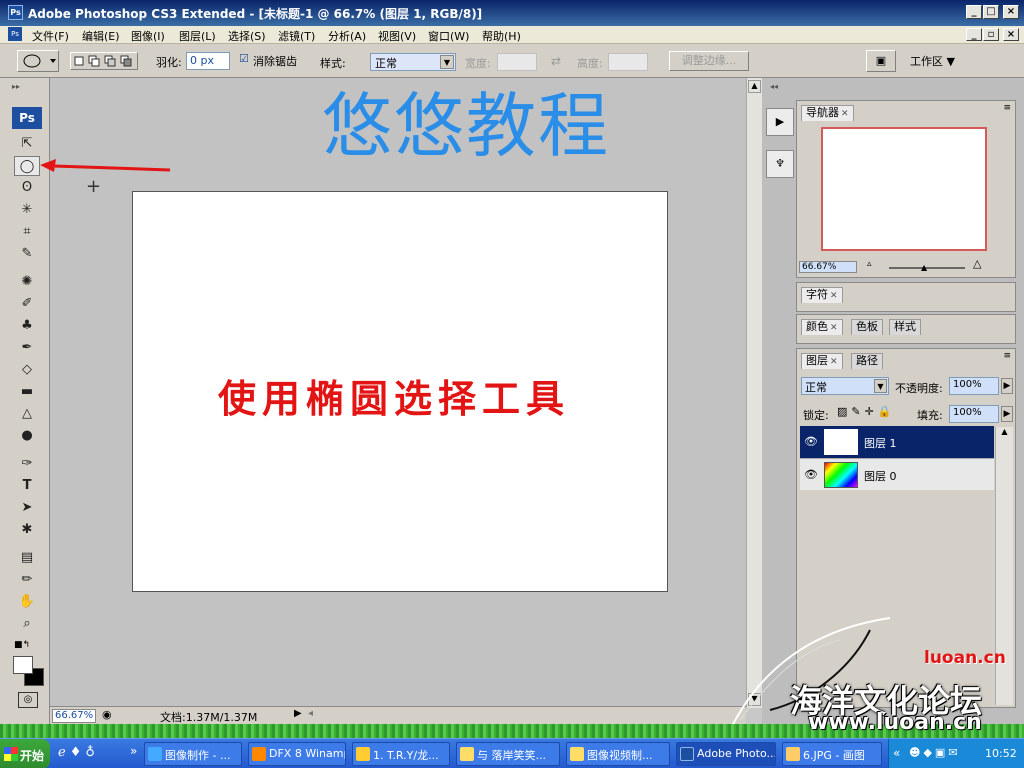 Image resolution: width=1024 pixels, height=768 pixels. Describe the element at coordinates (413, 62) in the screenshot. I see `style-select: 正常 ▼` at that location.